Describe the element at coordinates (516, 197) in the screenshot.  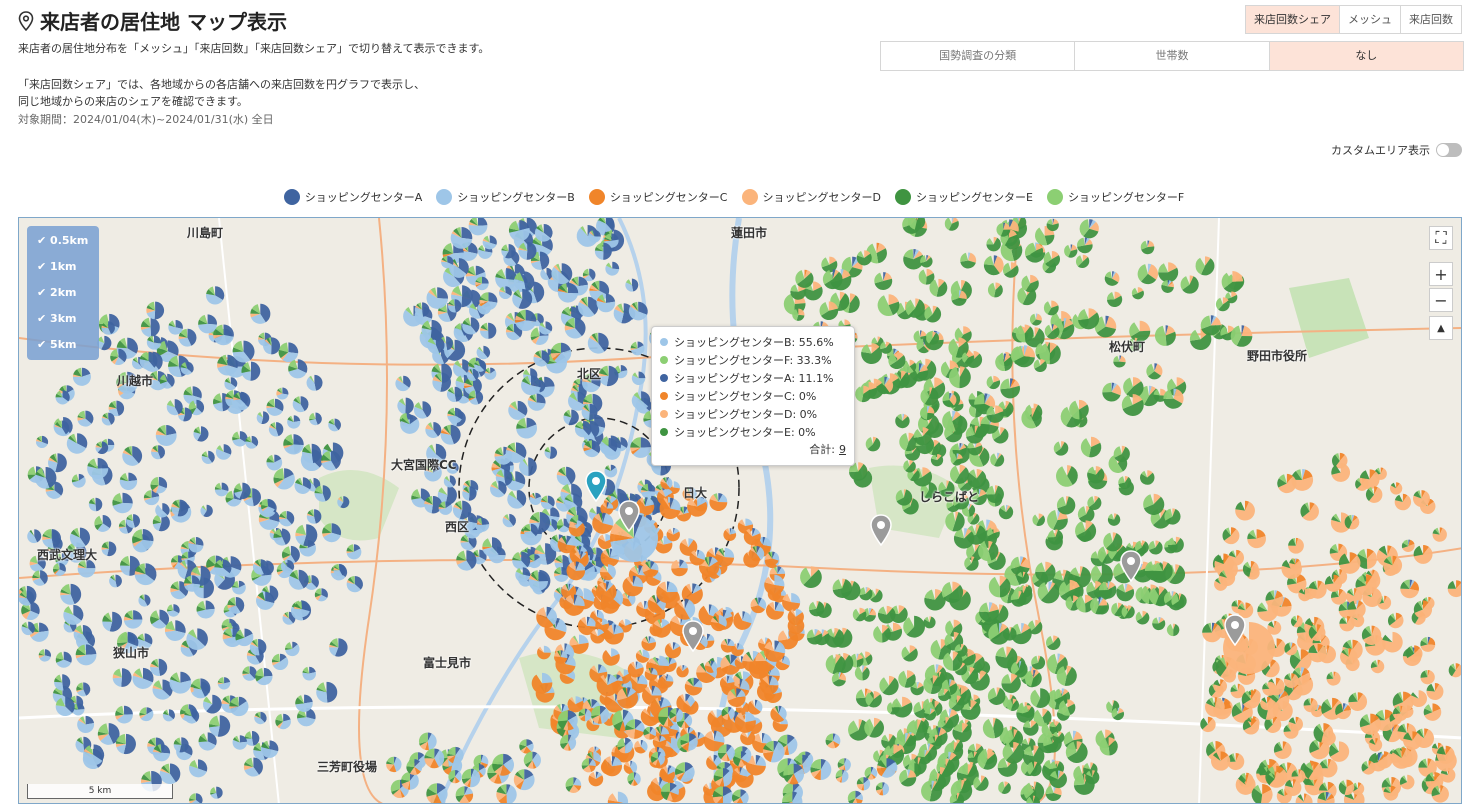
I see `legend-label: ショッピングセンターB` at that location.